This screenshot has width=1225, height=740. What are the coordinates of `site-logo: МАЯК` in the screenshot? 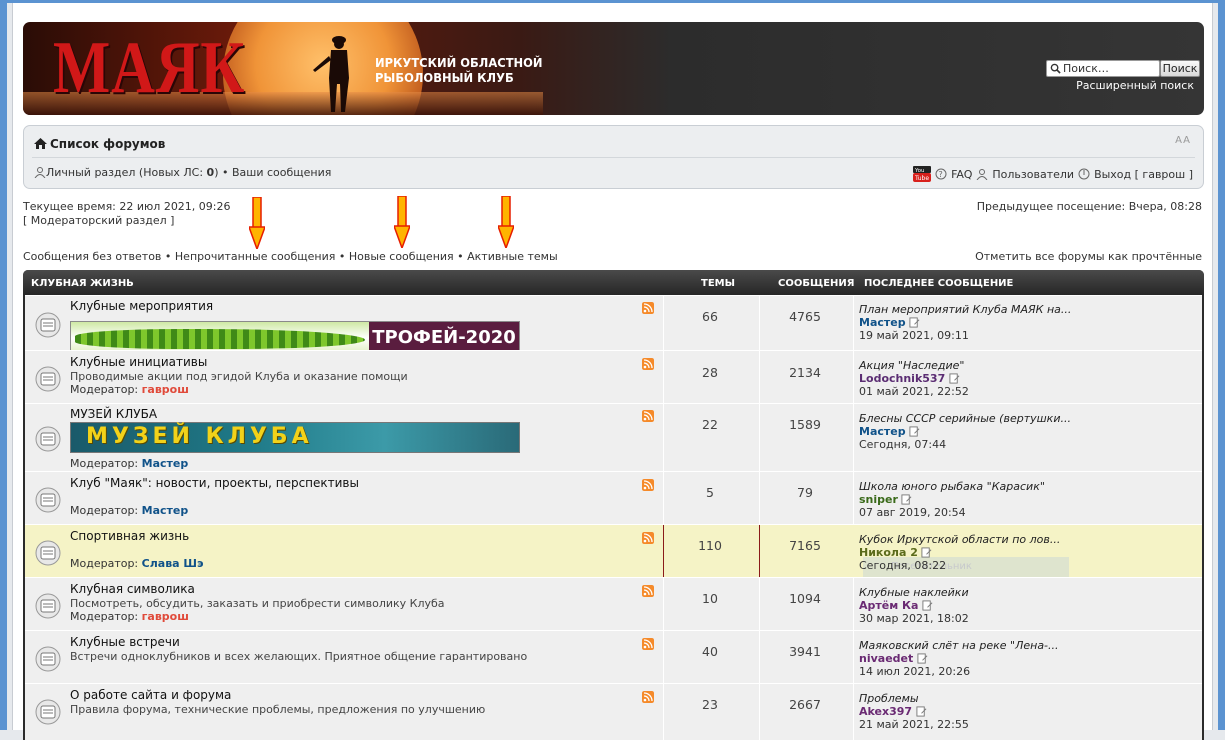 It's located at (149, 68).